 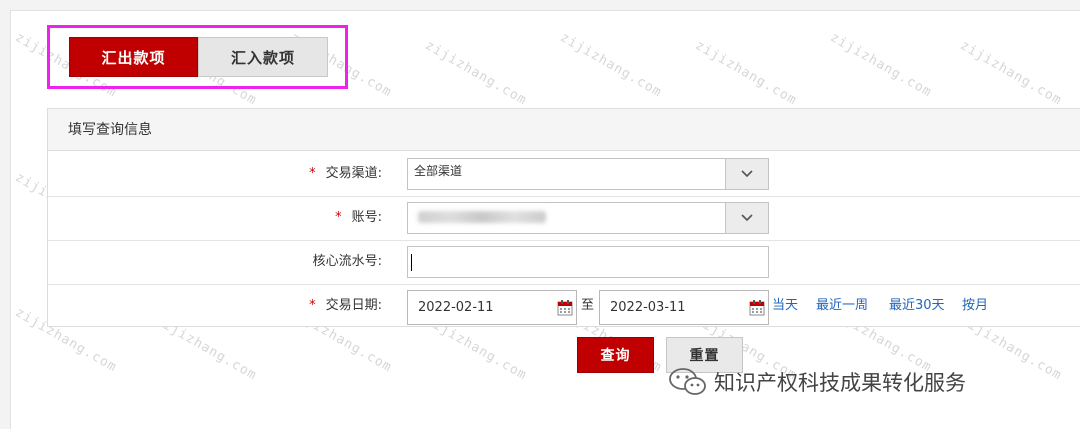 What do you see at coordinates (687, 381) in the screenshot?
I see `wechat-icon` at bounding box center [687, 381].